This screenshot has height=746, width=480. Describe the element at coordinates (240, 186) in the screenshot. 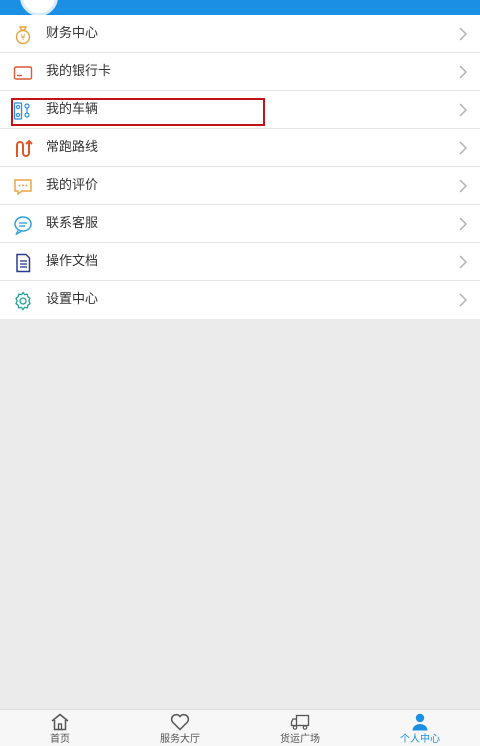

I see `menu-item-my-reviews: 我的评价` at that location.